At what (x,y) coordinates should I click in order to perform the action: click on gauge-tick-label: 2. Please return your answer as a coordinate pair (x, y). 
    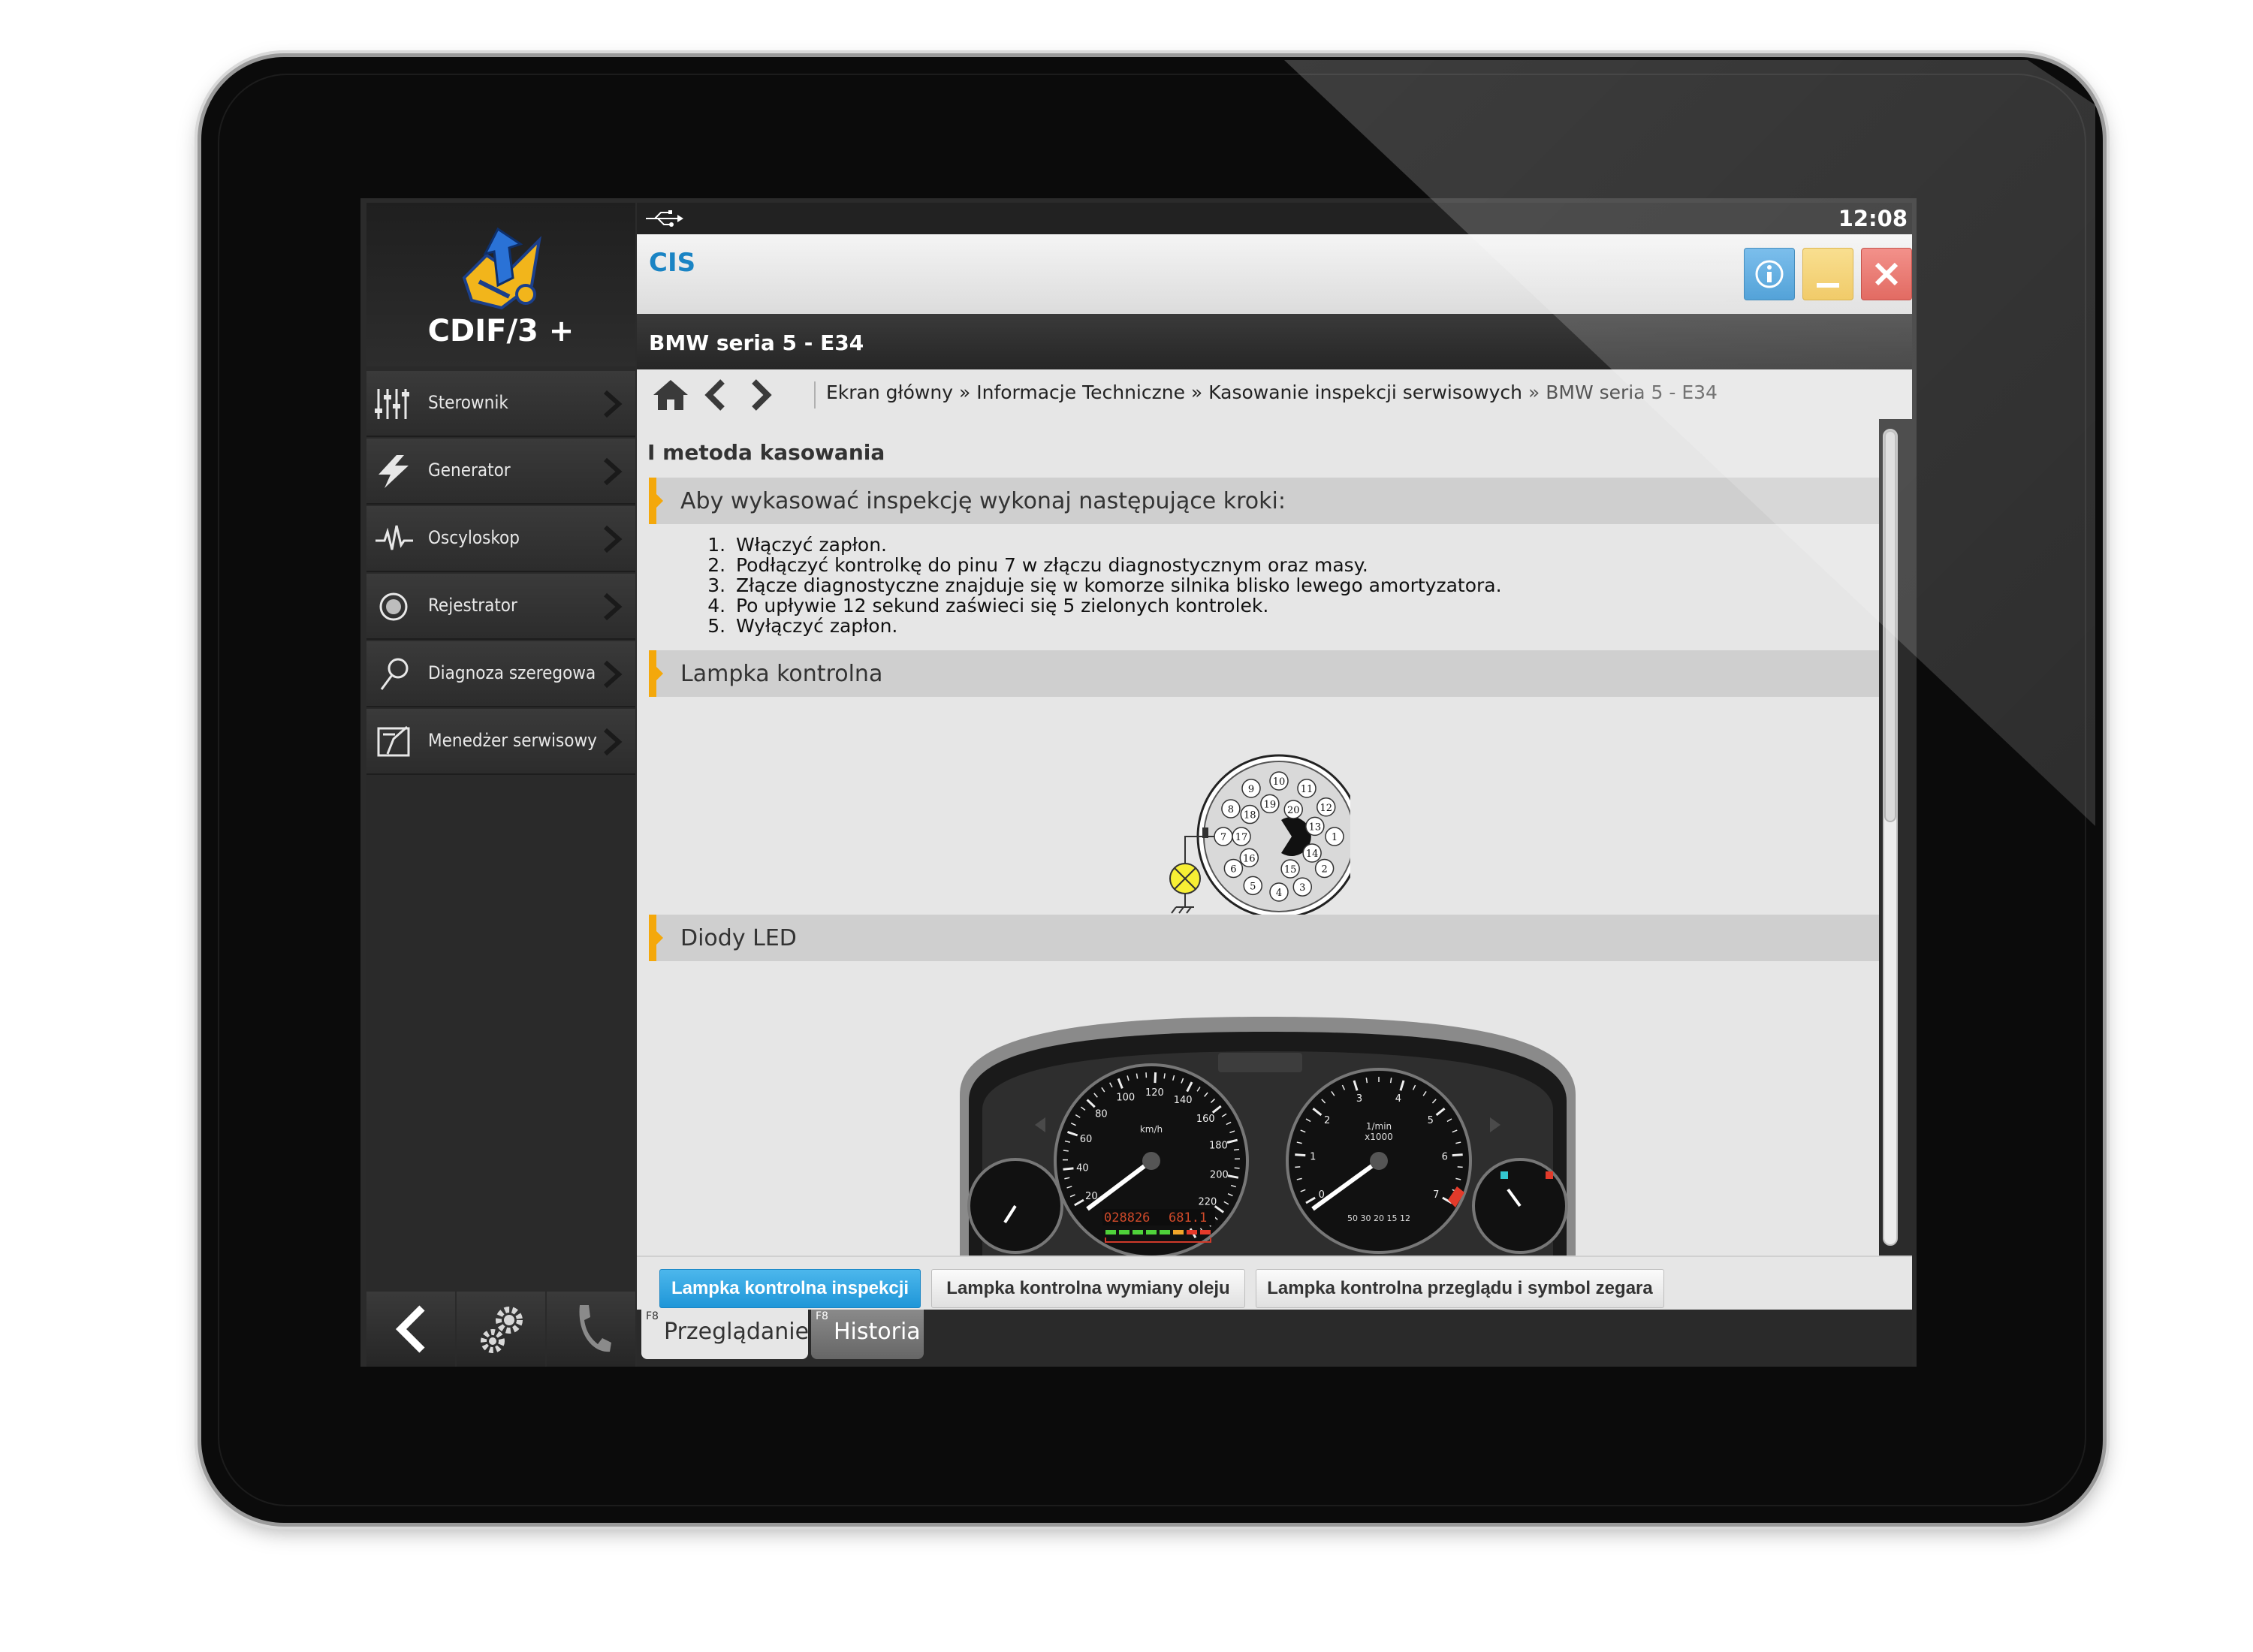
    Looking at the image, I should click on (1327, 1120).